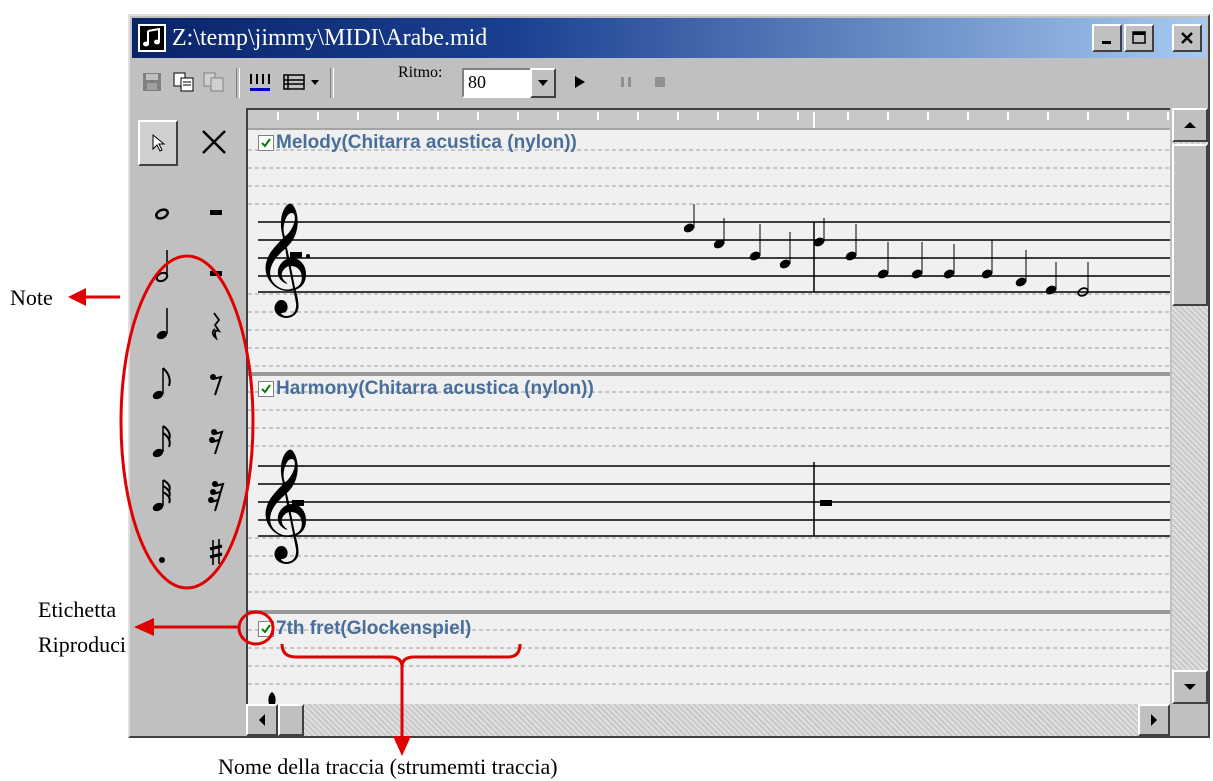 The image size is (1213, 781). I want to click on track-name-glockenspiel: 7th fret(Glockenspiel), so click(373, 629).